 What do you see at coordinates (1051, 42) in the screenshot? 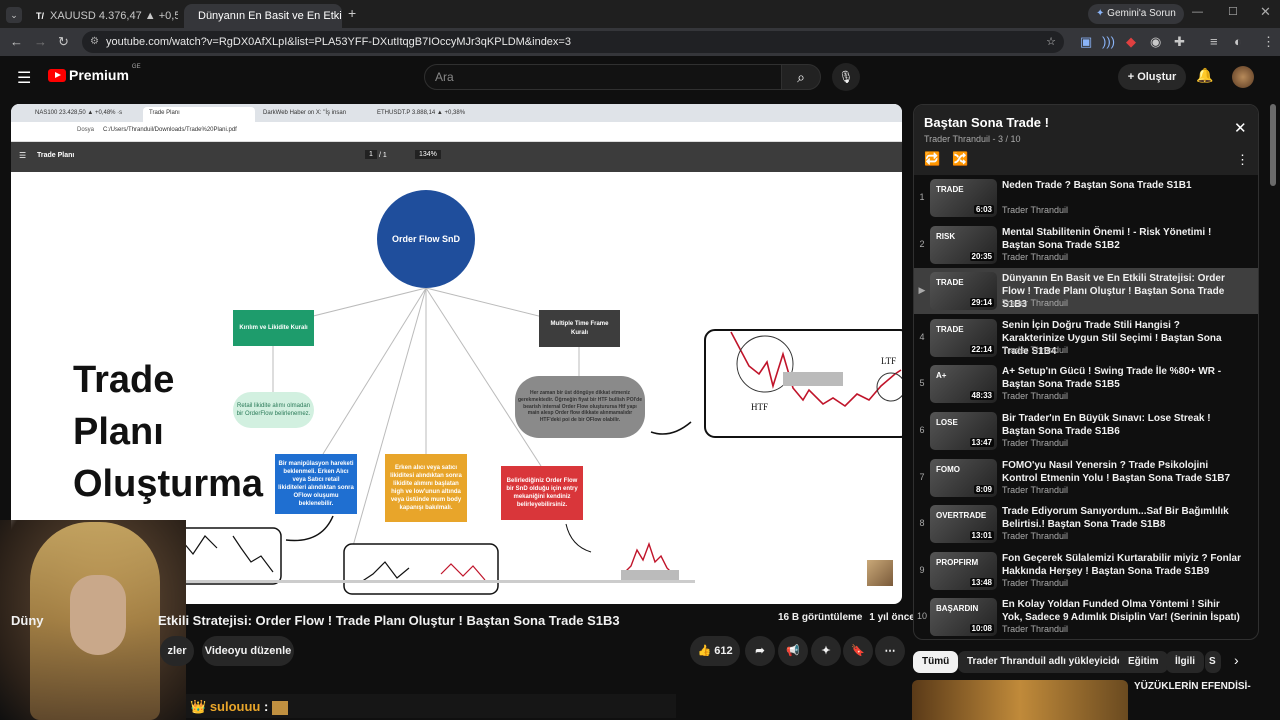
I see `bookmark-star-icon: ☆` at bounding box center [1051, 42].